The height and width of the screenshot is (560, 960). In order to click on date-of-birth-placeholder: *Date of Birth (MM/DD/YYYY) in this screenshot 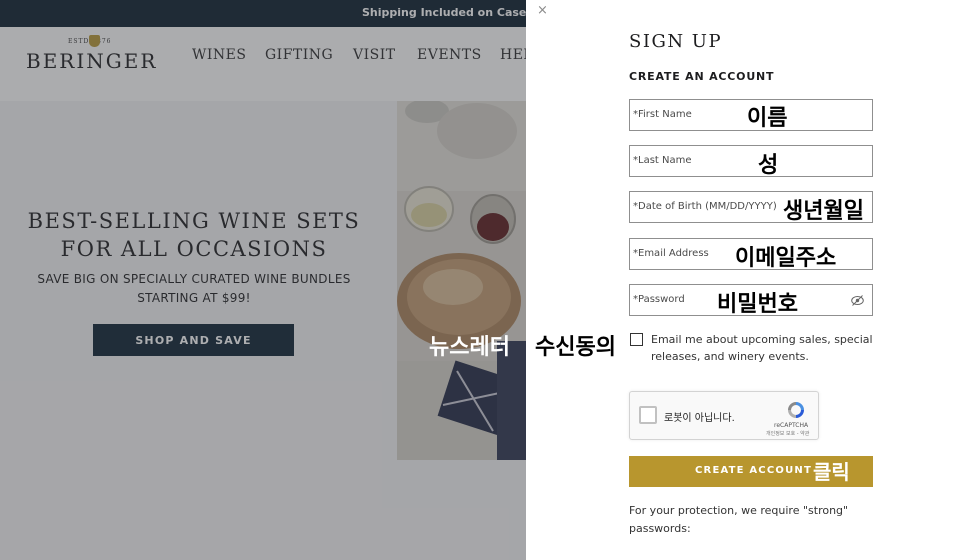, I will do `click(705, 206)`.